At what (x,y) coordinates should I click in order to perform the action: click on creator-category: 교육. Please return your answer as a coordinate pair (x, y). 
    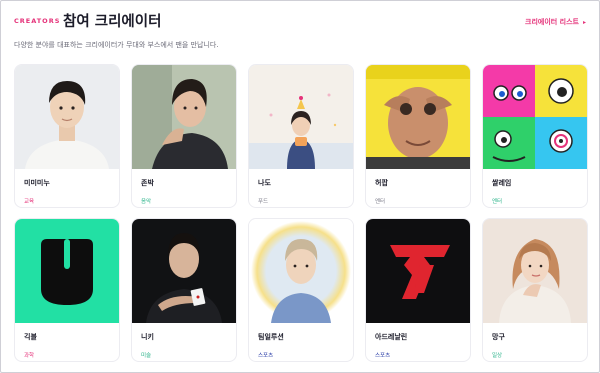
    Looking at the image, I should click on (29, 202).